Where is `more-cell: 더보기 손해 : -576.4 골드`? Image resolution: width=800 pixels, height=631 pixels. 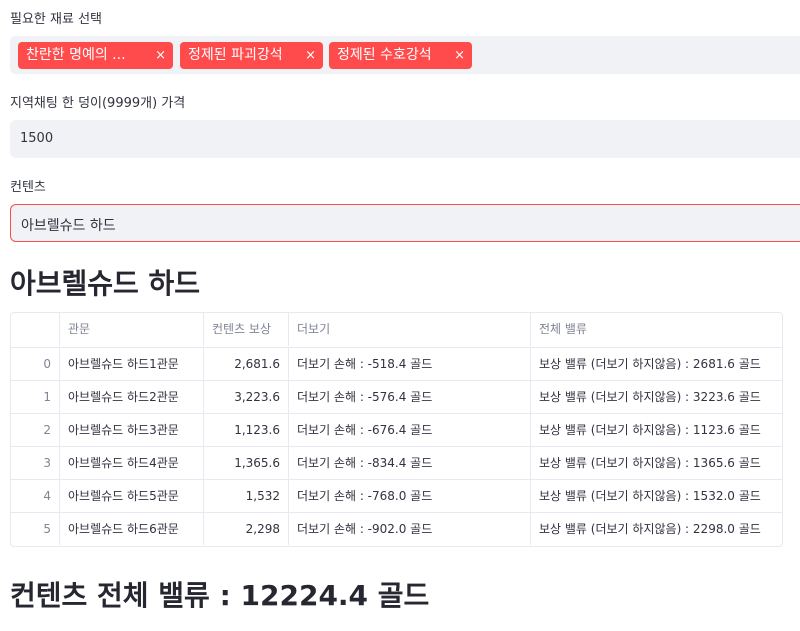
more-cell: 더보기 손해 : -576.4 골드 is located at coordinates (409, 397).